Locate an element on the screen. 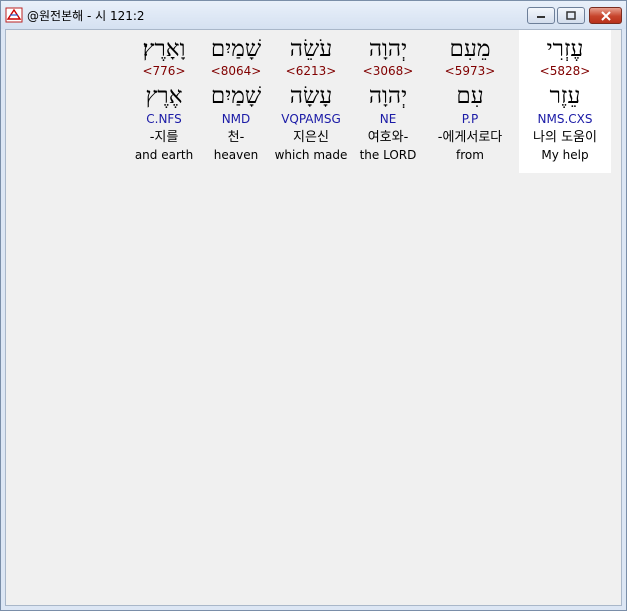  korean-gloss: 나의 도움이 is located at coordinates (565, 137).